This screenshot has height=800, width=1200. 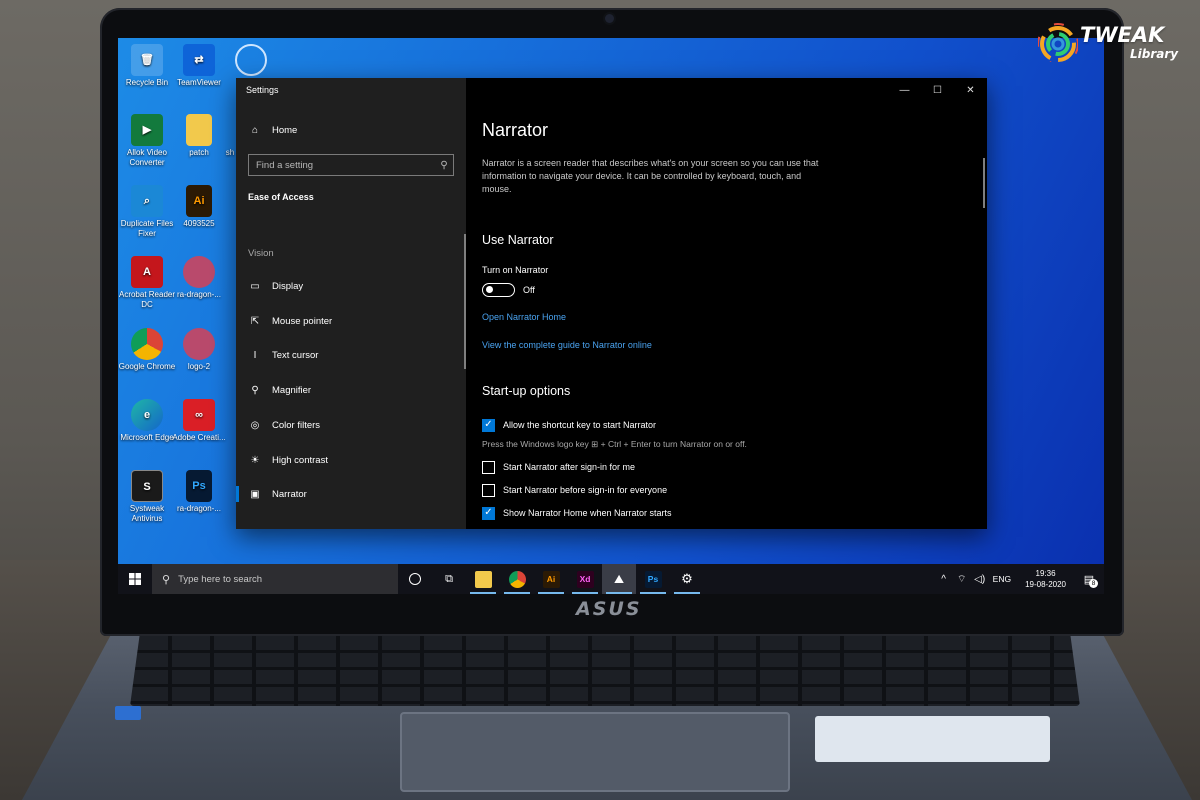 I want to click on intel-sticker, so click(x=128, y=713).